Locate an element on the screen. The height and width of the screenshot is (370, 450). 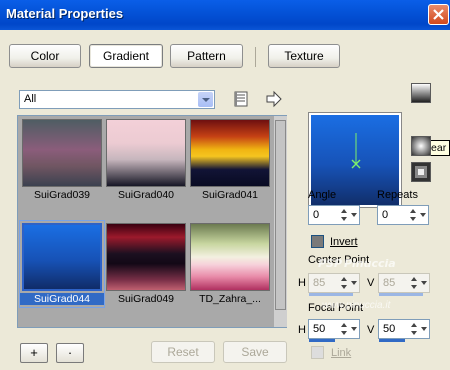
watermark-url: www.pinuccia.it is located at coordinates (356, 305).